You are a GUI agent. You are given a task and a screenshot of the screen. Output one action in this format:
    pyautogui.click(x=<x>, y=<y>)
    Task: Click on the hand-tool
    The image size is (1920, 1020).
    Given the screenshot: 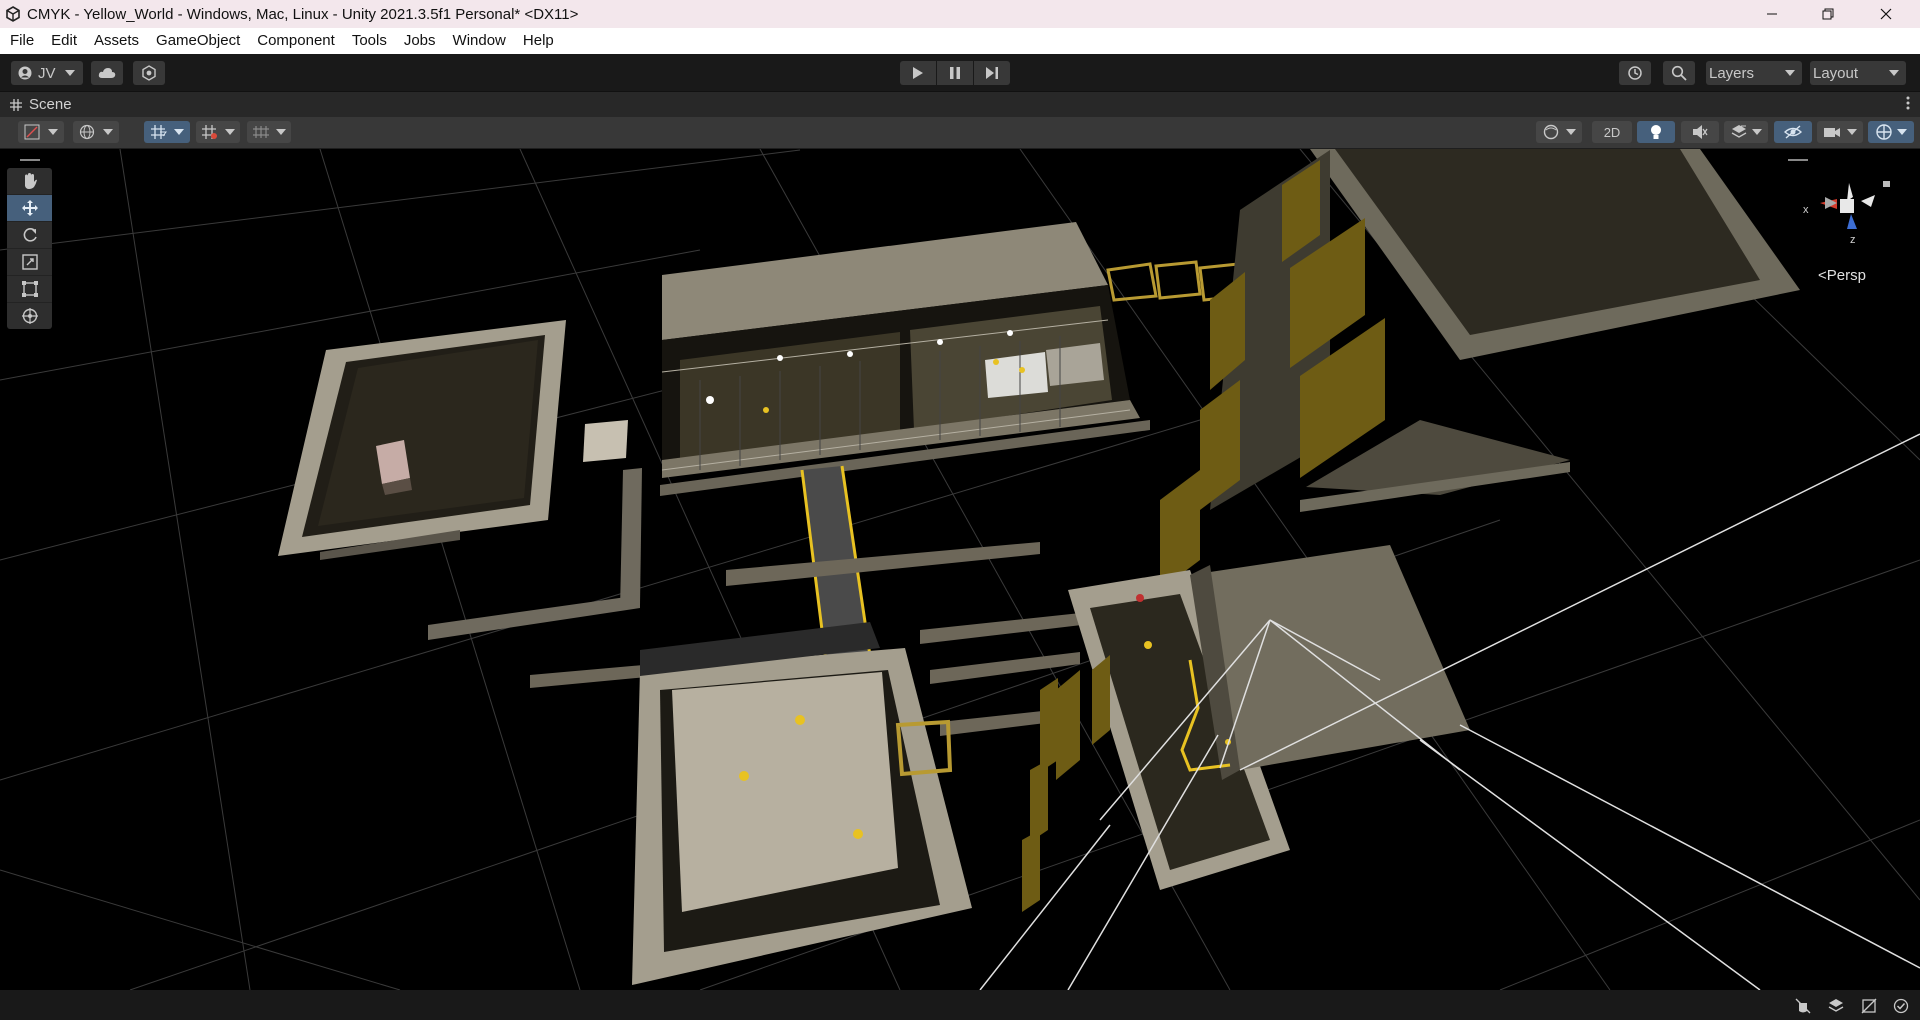 What is the action you would take?
    pyautogui.click(x=29, y=181)
    